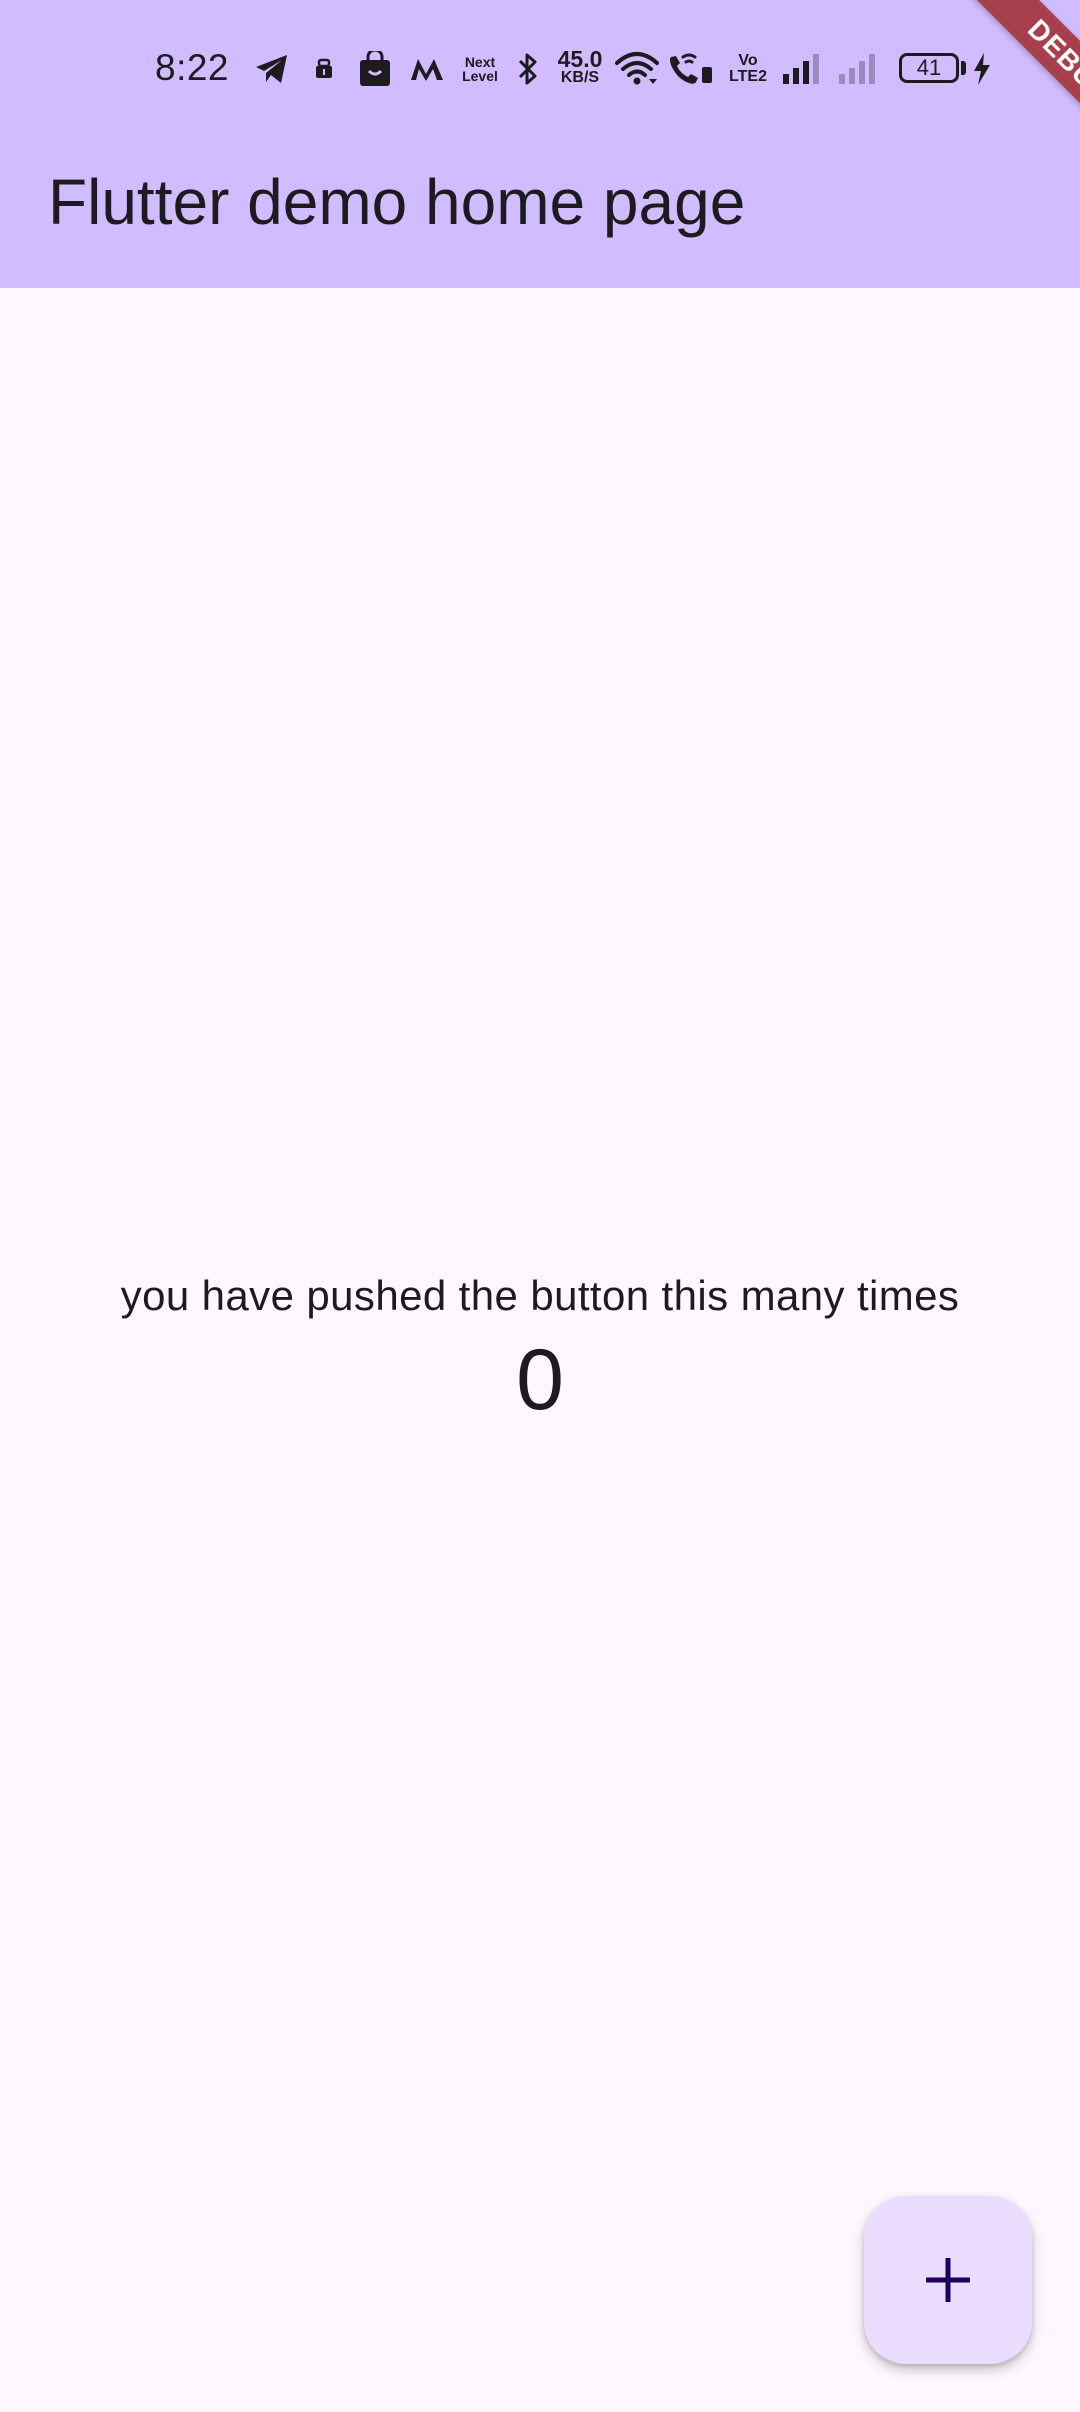  I want to click on shopping-bag-icon, so click(375, 69).